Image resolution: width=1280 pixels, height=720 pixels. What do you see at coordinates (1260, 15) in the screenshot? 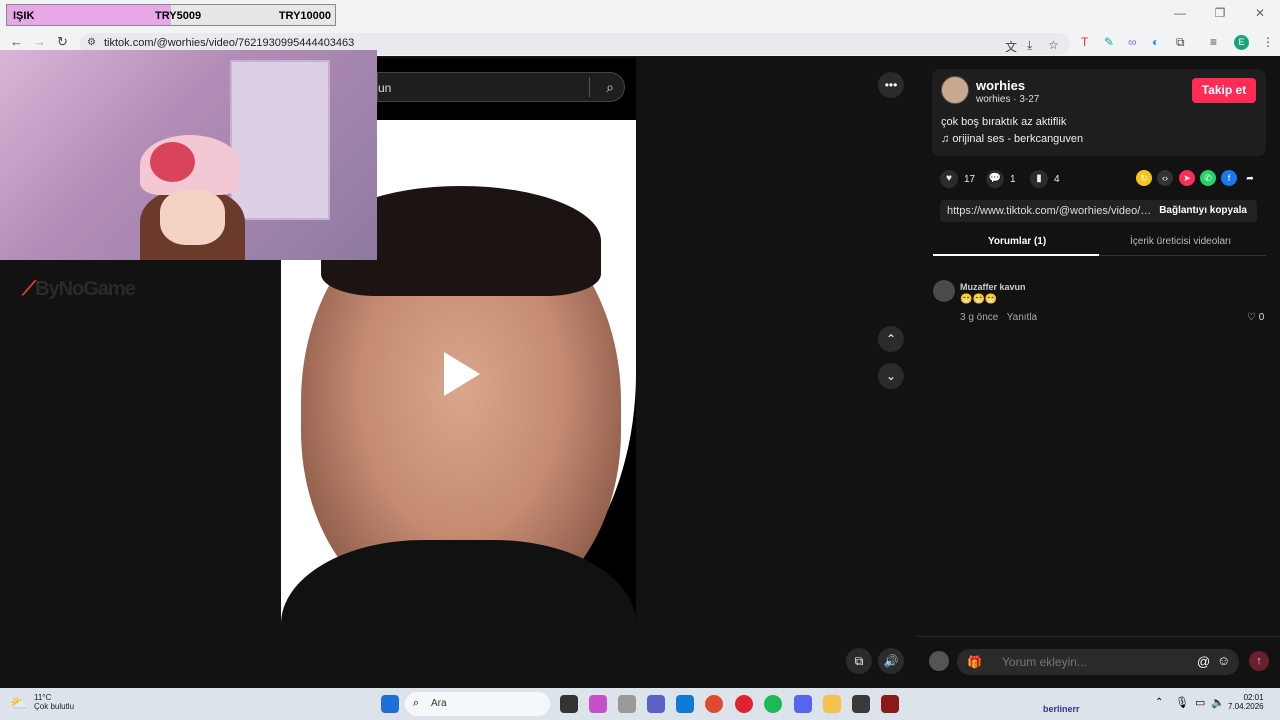
I see `close-button: ✕` at bounding box center [1260, 15].